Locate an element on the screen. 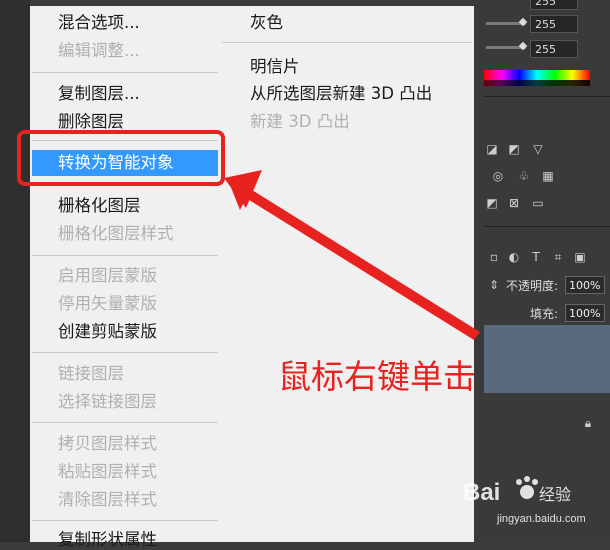 The image size is (610, 550). baidu-product-text: 经验 is located at coordinates (555, 495).